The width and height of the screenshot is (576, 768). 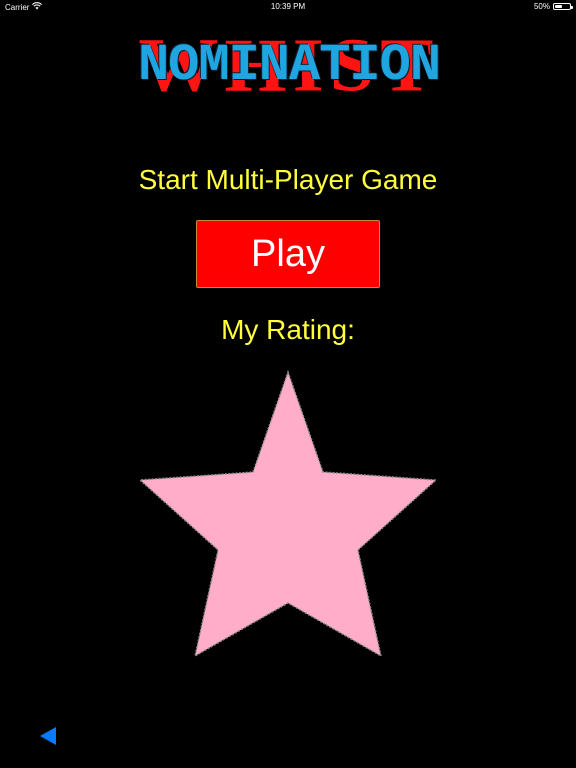 I want to click on status-time: 10:39 PM, so click(x=288, y=6).